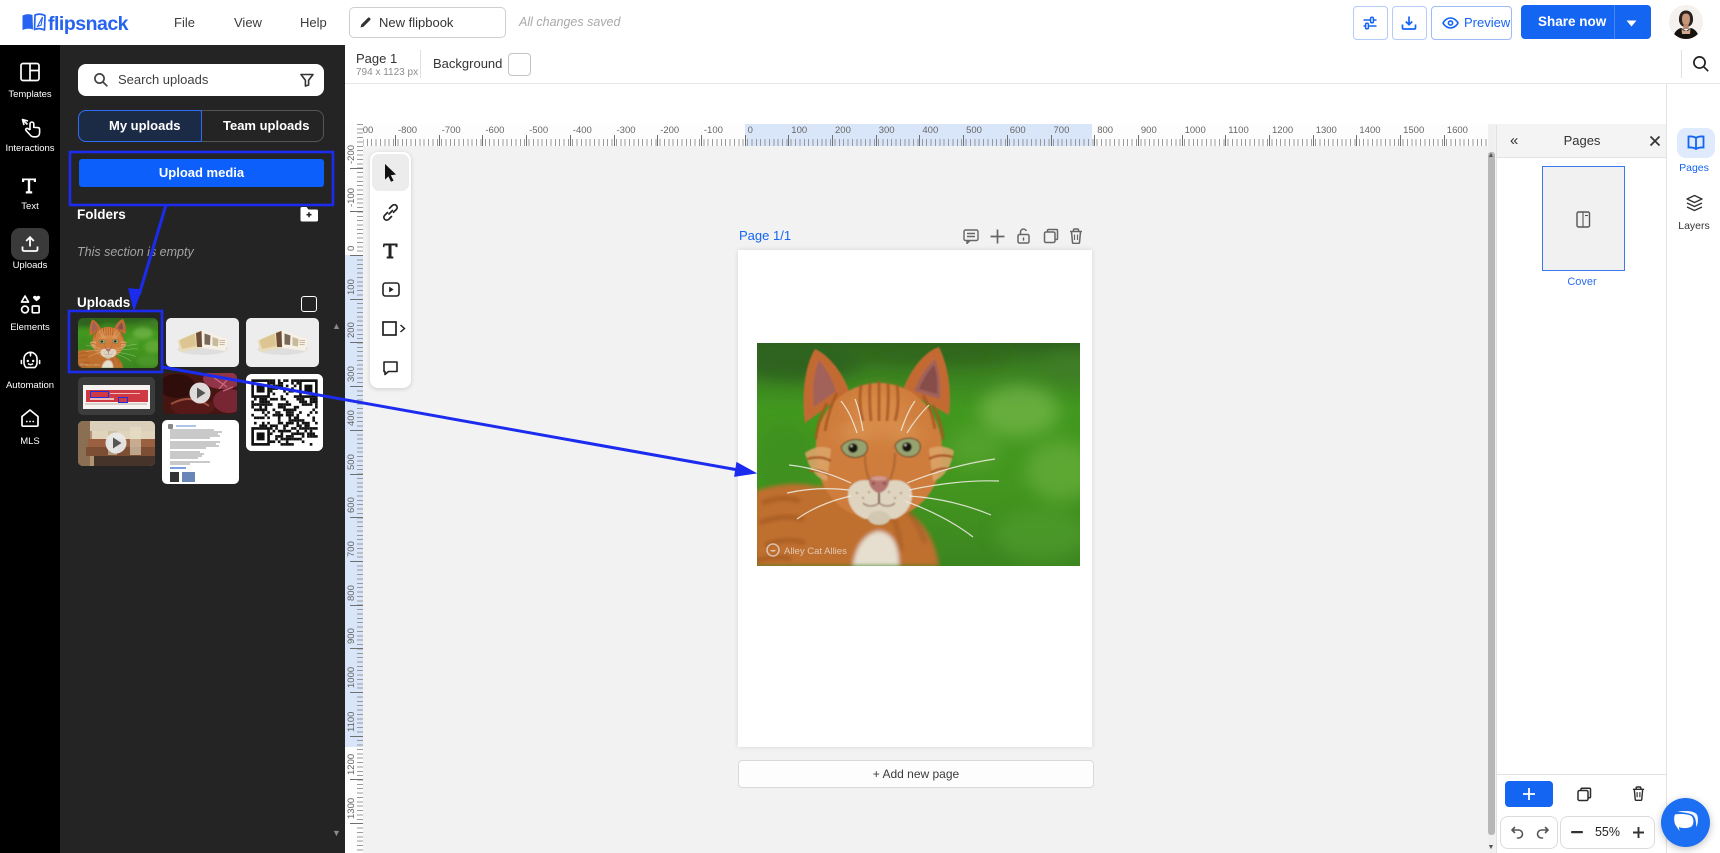  Describe the element at coordinates (88, 24) in the screenshot. I see `svg-text: flipsnack` at that location.